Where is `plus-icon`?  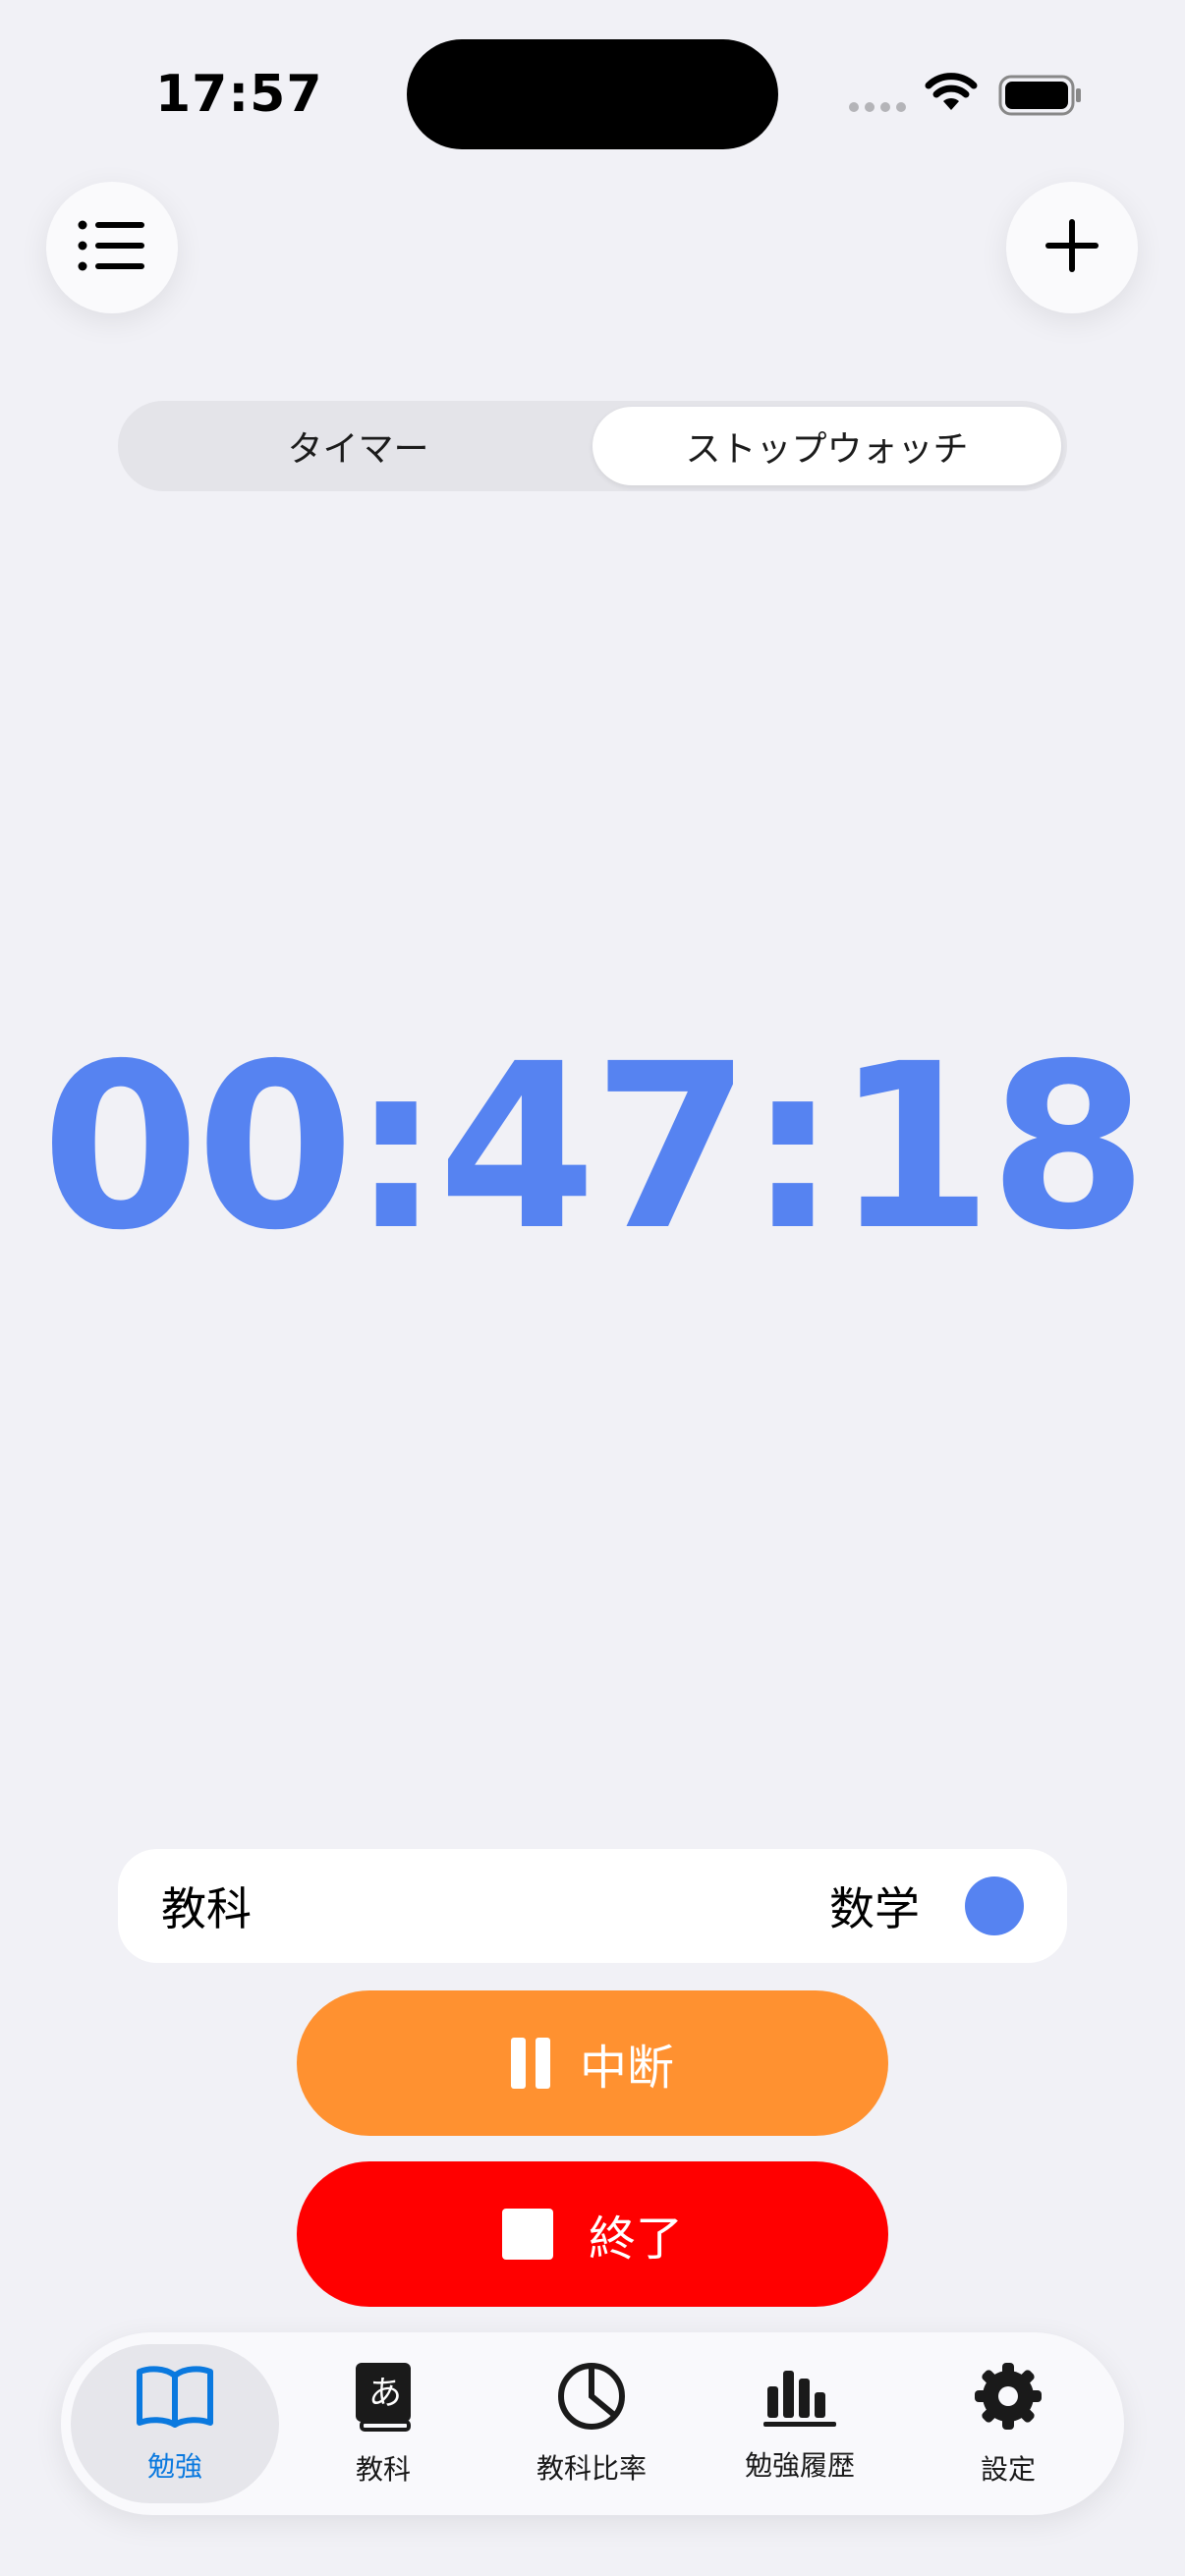 plus-icon is located at coordinates (1072, 247).